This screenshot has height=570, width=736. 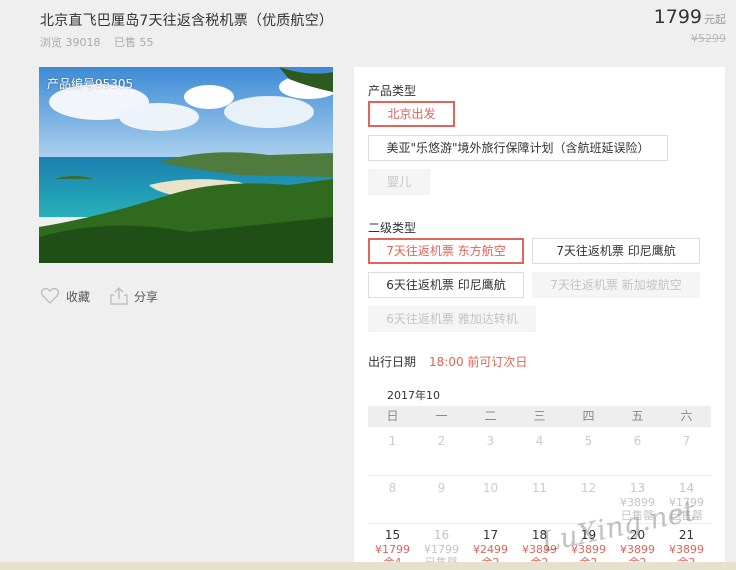 What do you see at coordinates (637, 488) in the screenshot?
I see `day-number: 13` at bounding box center [637, 488].